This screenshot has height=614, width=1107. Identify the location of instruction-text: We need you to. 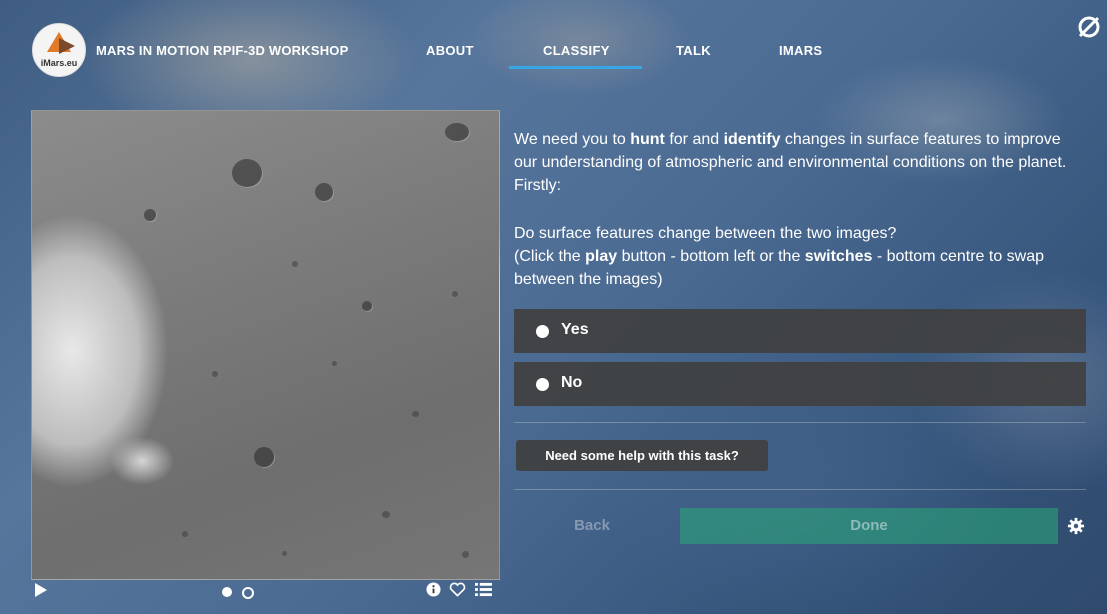
(572, 139).